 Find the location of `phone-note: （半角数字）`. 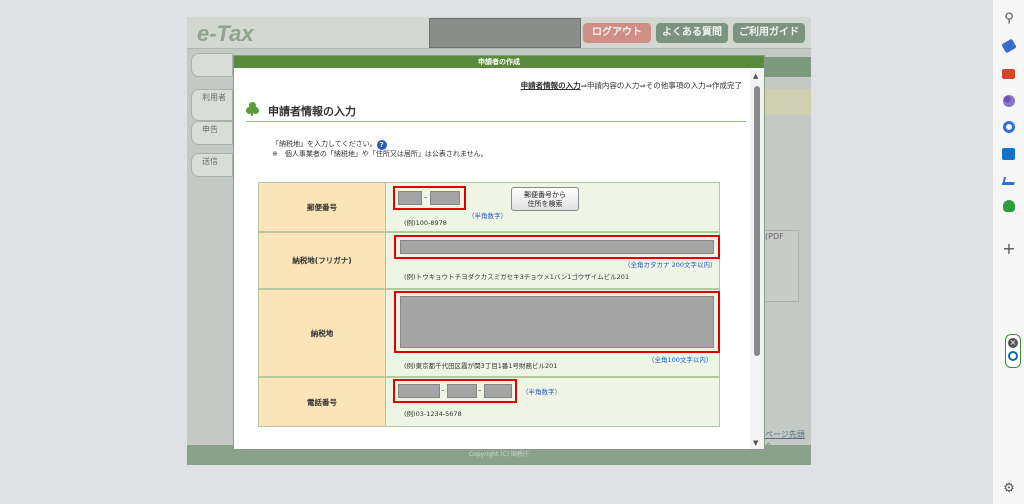

phone-note: （半角数字） is located at coordinates (541, 392).